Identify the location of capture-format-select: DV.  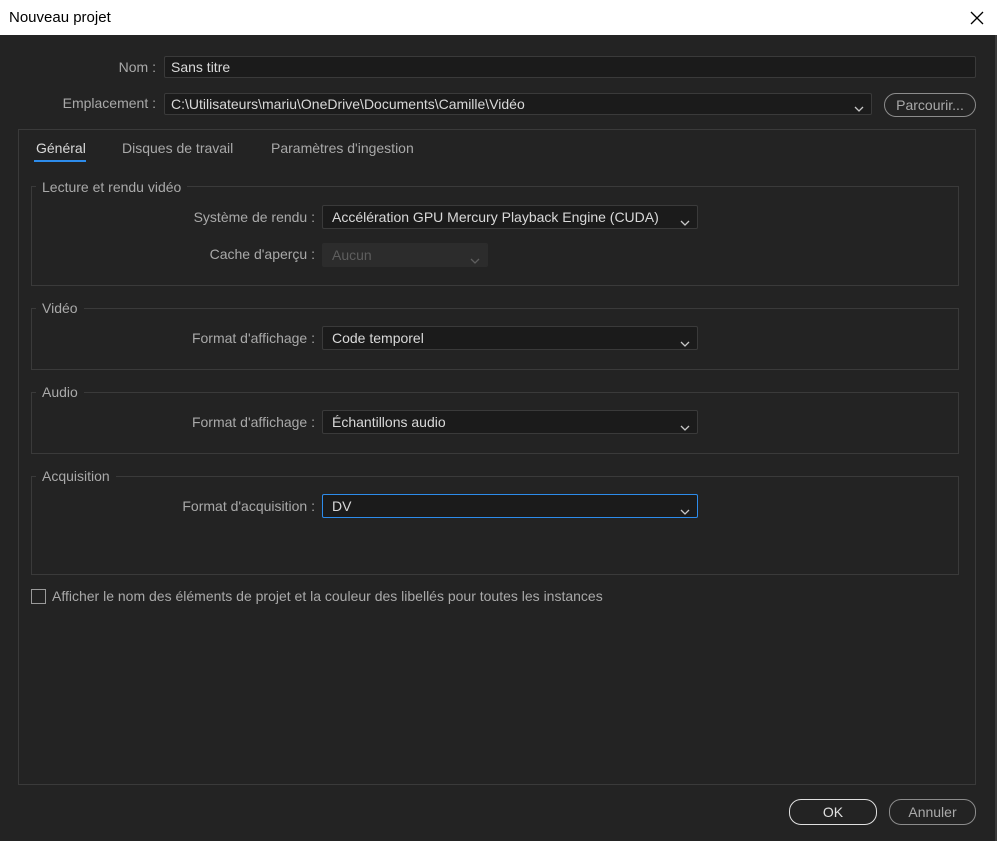
(510, 506).